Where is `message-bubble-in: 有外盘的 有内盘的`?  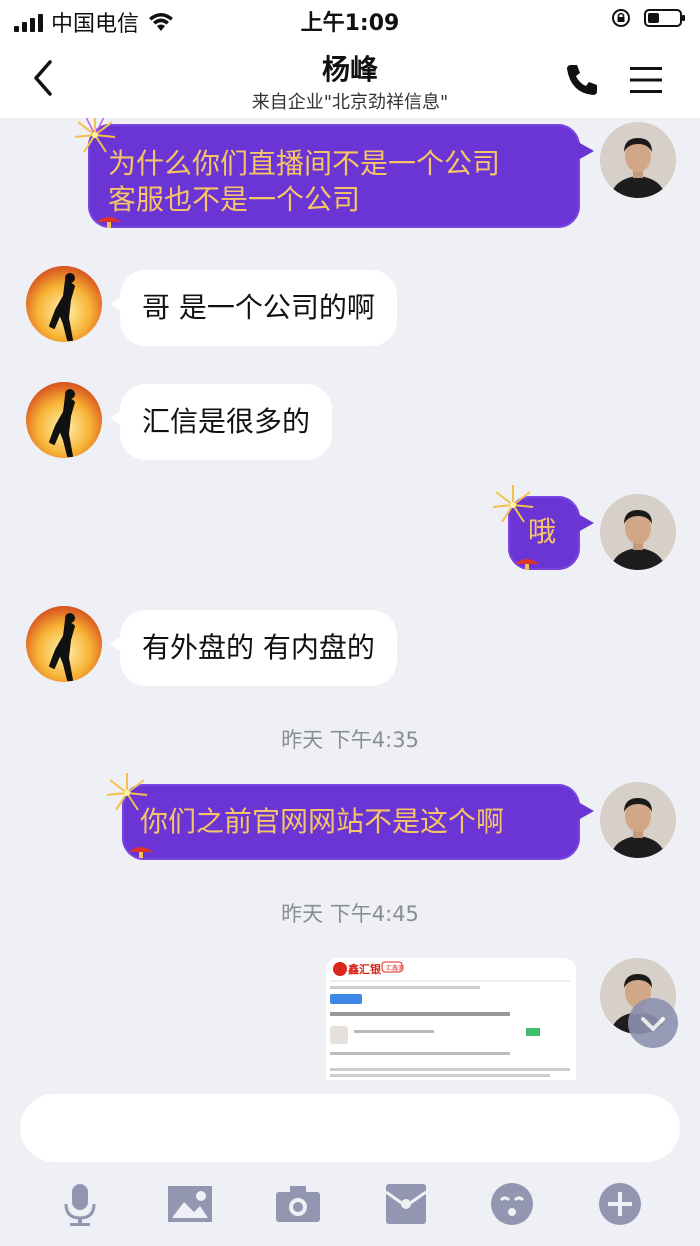 message-bubble-in: 有外盘的 有内盘的 is located at coordinates (253, 648).